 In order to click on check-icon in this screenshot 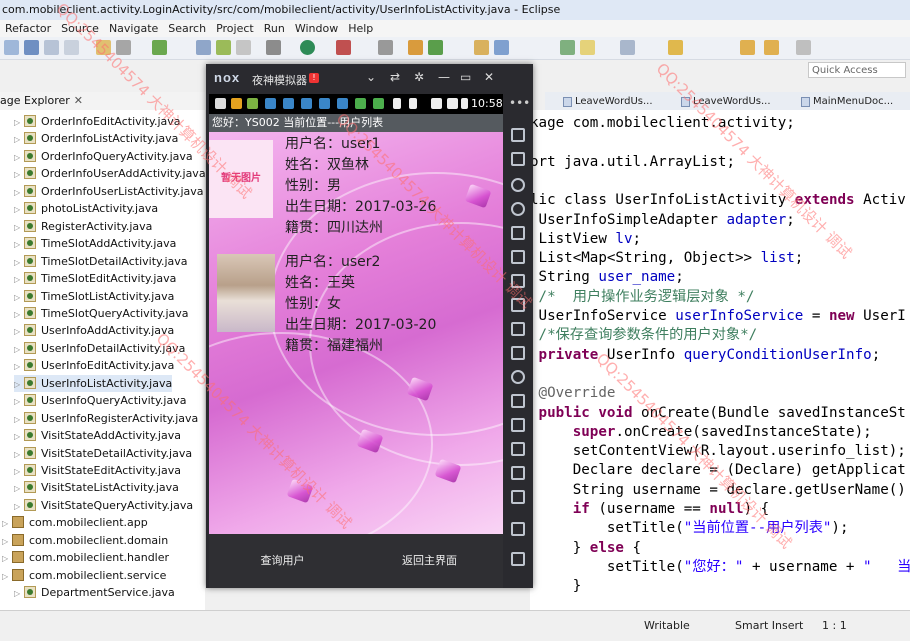, I will do `click(159, 47)`.